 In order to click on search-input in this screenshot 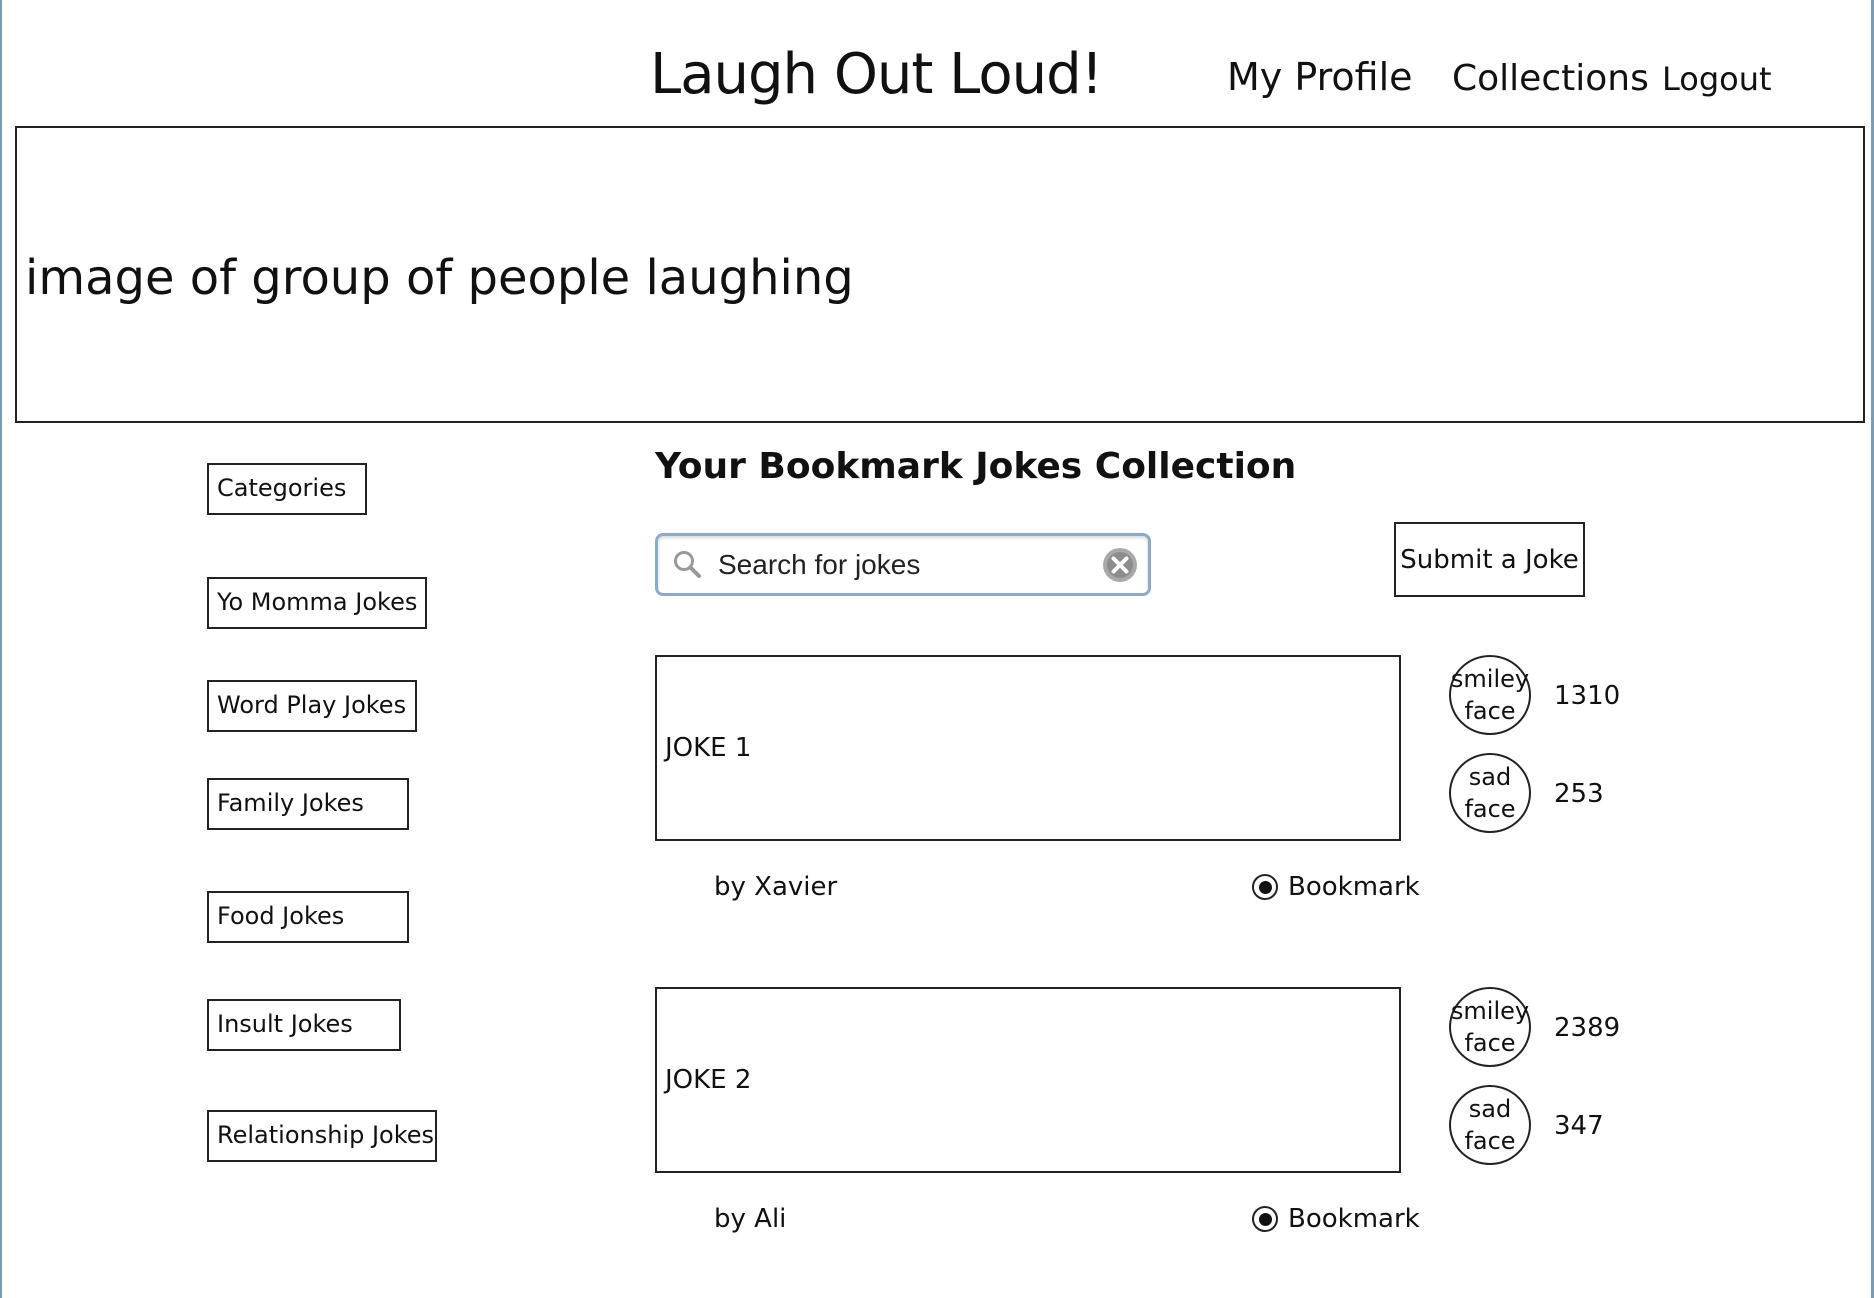, I will do `click(903, 565)`.